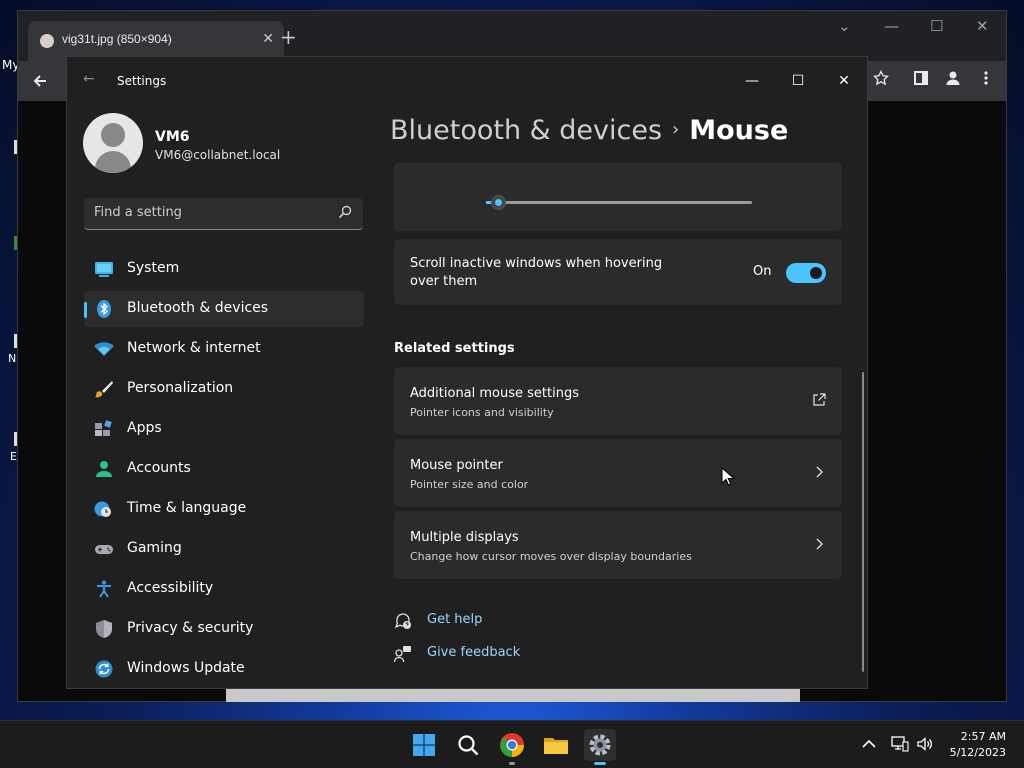 The height and width of the screenshot is (768, 1024). Describe the element at coordinates (819, 544) in the screenshot. I see `chevron-right-icon` at that location.